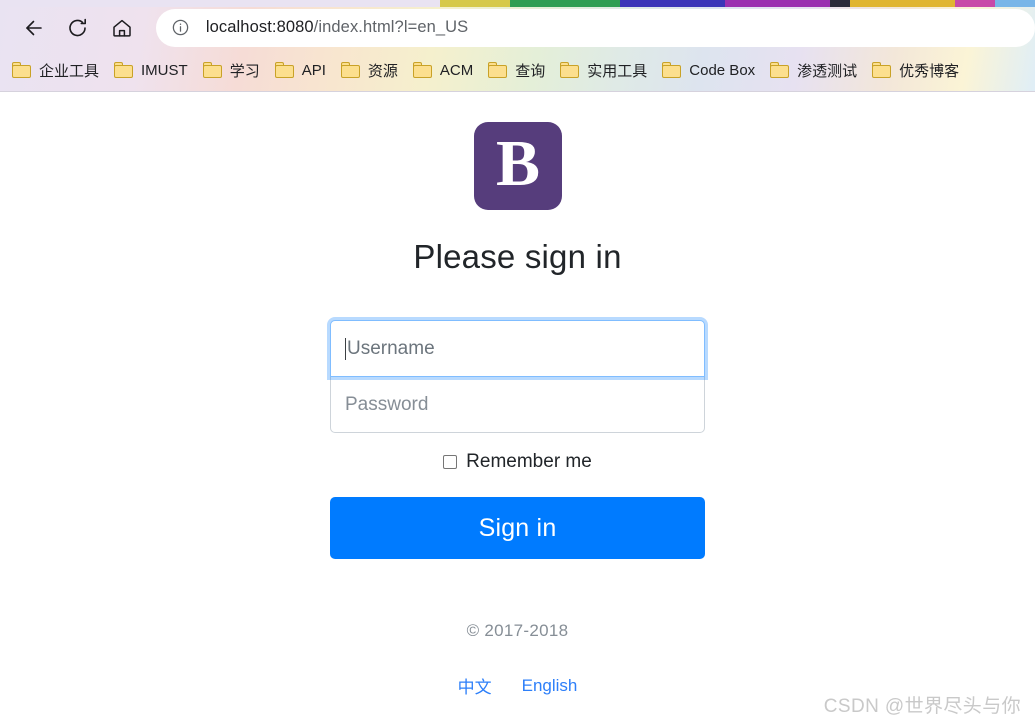  I want to click on bookmark-label: 学习, so click(244, 71).